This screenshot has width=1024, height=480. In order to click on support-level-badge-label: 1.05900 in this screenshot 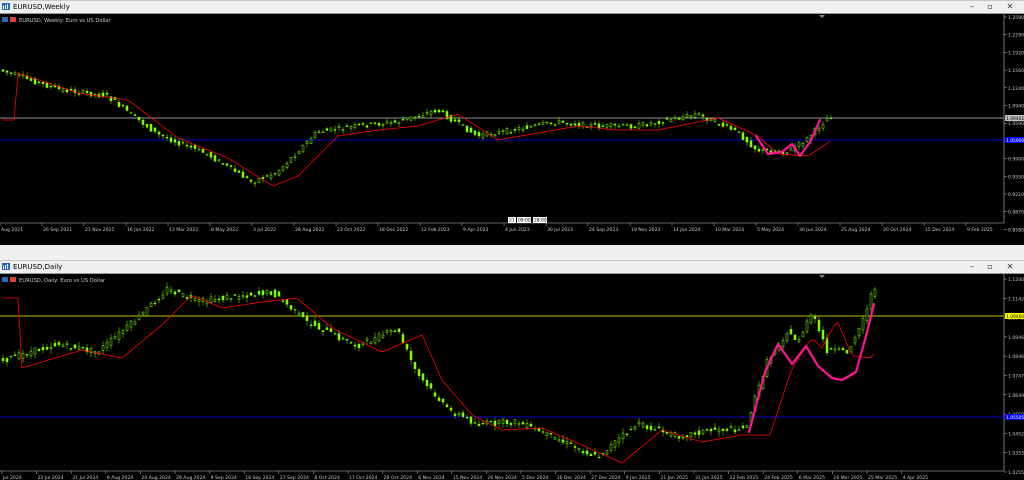, I will do `click(1015, 141)`.